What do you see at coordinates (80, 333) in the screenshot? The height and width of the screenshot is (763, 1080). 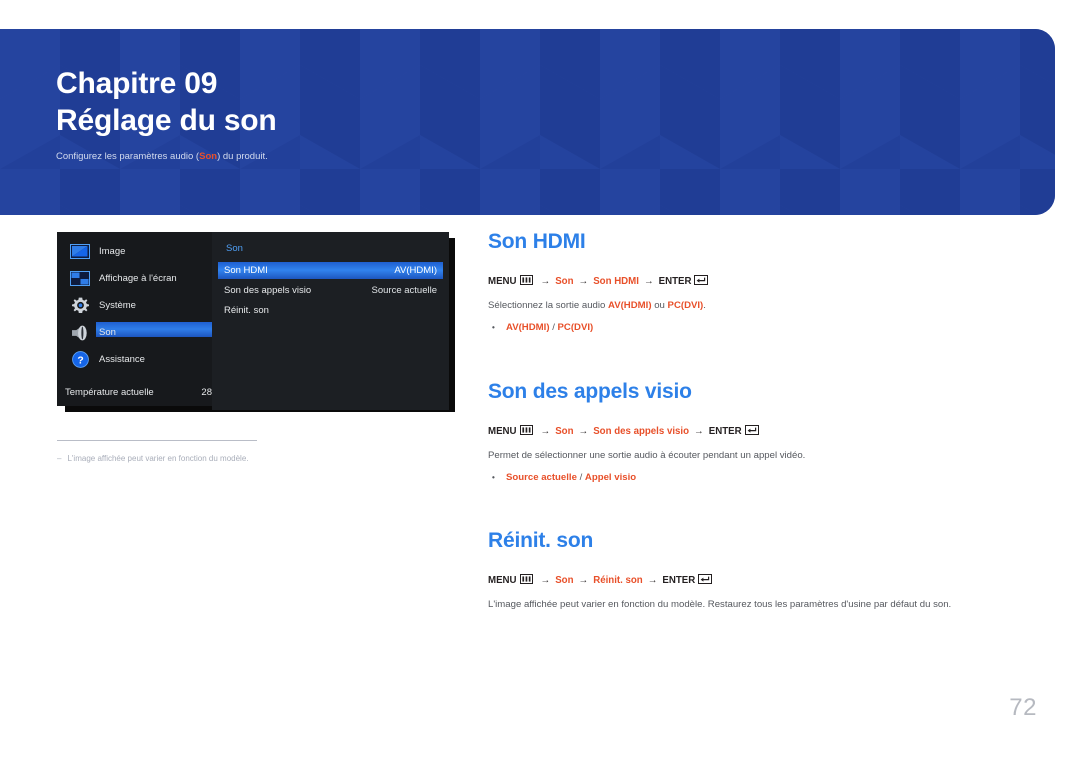 I see `speaker-icon` at bounding box center [80, 333].